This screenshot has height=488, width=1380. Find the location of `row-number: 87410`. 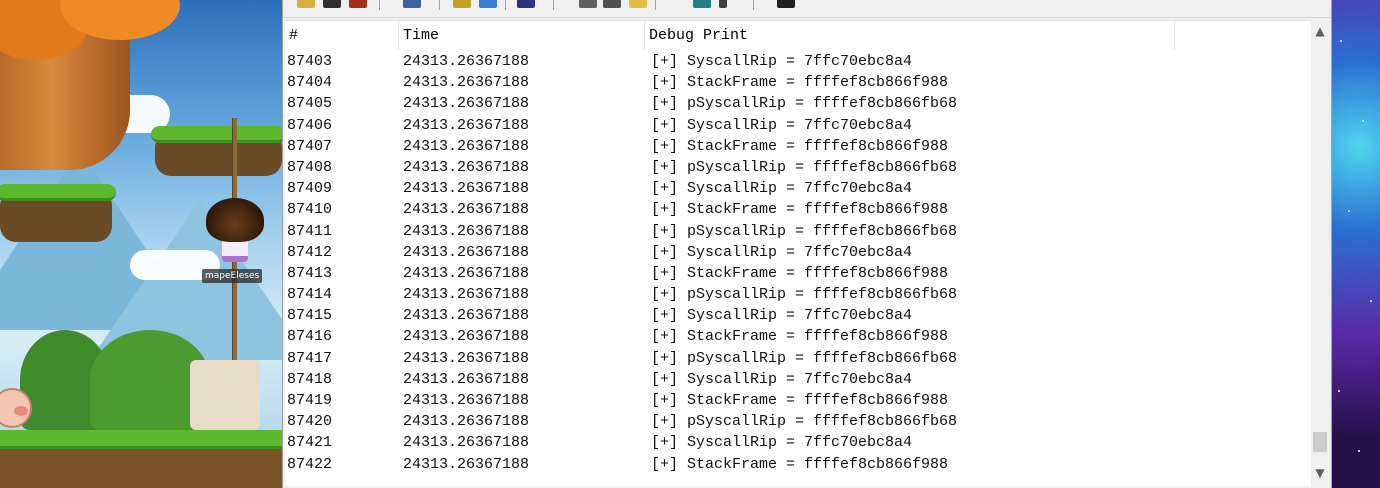

row-number: 87410 is located at coordinates (310, 210).